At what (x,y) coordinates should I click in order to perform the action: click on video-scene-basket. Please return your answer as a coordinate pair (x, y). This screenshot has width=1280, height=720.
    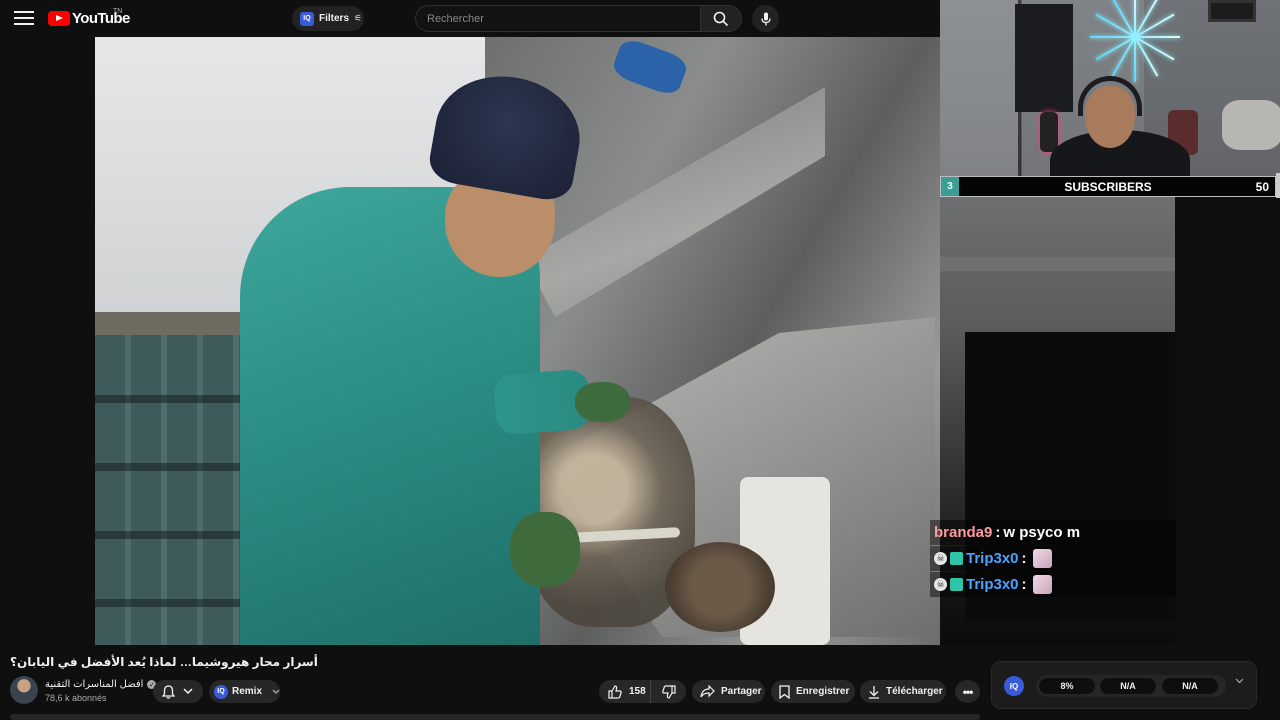
    Looking at the image, I should click on (720, 587).